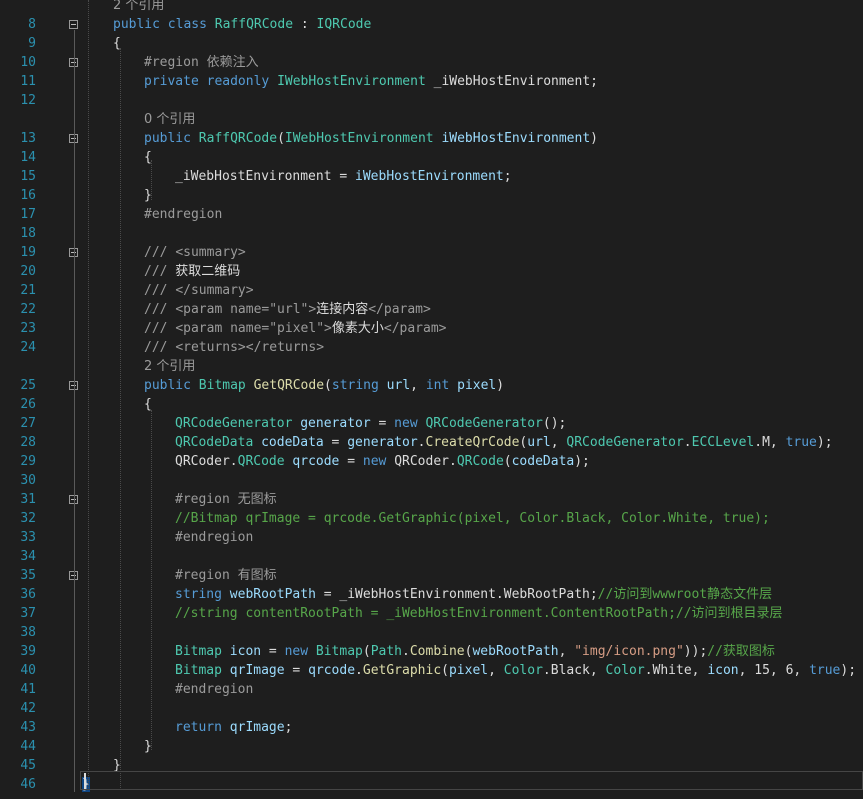 This screenshot has height=799, width=863. What do you see at coordinates (28, 157) in the screenshot?
I see `line-number: 14` at bounding box center [28, 157].